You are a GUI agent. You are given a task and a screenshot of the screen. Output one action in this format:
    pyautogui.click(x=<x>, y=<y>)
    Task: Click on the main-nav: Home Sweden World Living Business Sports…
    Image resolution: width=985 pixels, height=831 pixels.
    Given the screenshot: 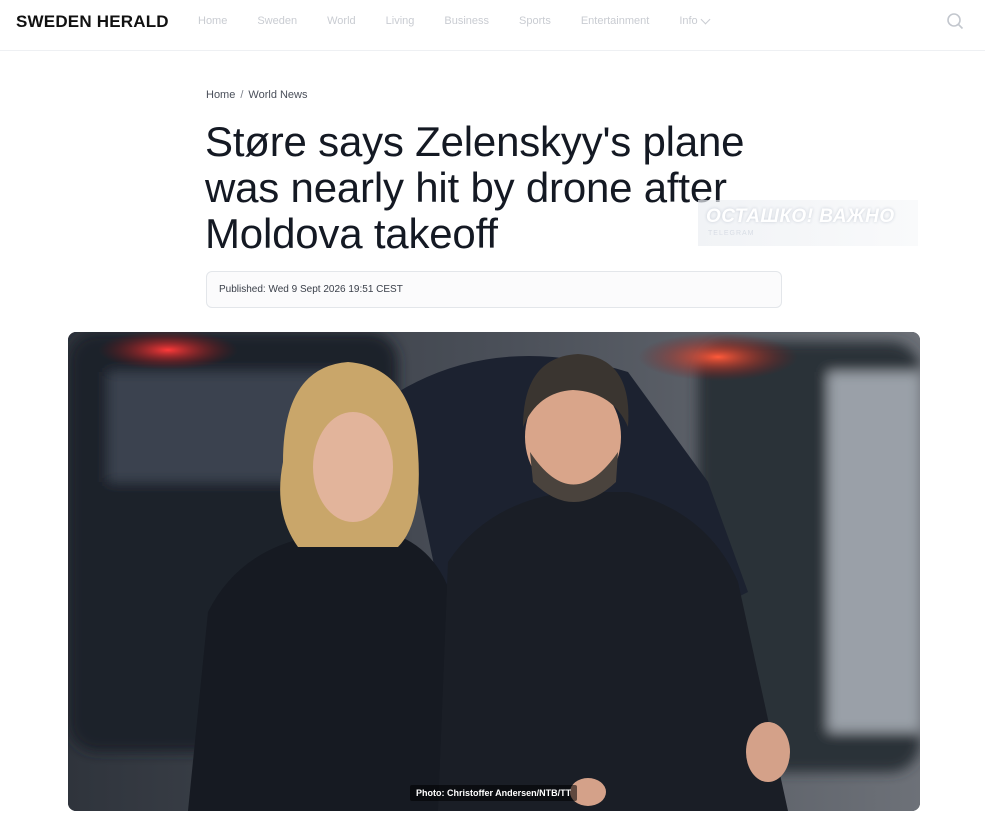 What is the action you would take?
    pyautogui.click(x=468, y=20)
    